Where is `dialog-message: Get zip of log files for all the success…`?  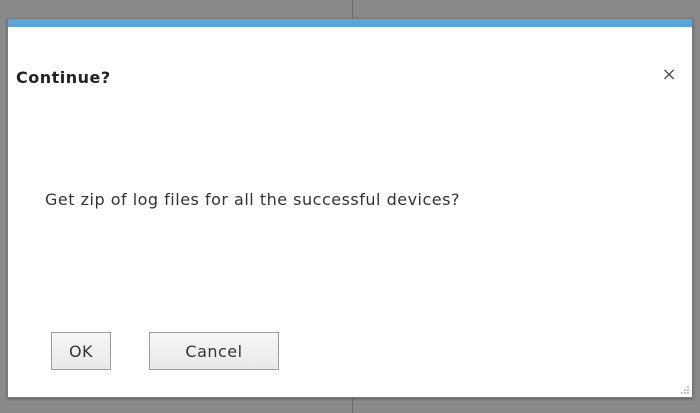
dialog-message: Get zip of log files for all the success… is located at coordinates (252, 199).